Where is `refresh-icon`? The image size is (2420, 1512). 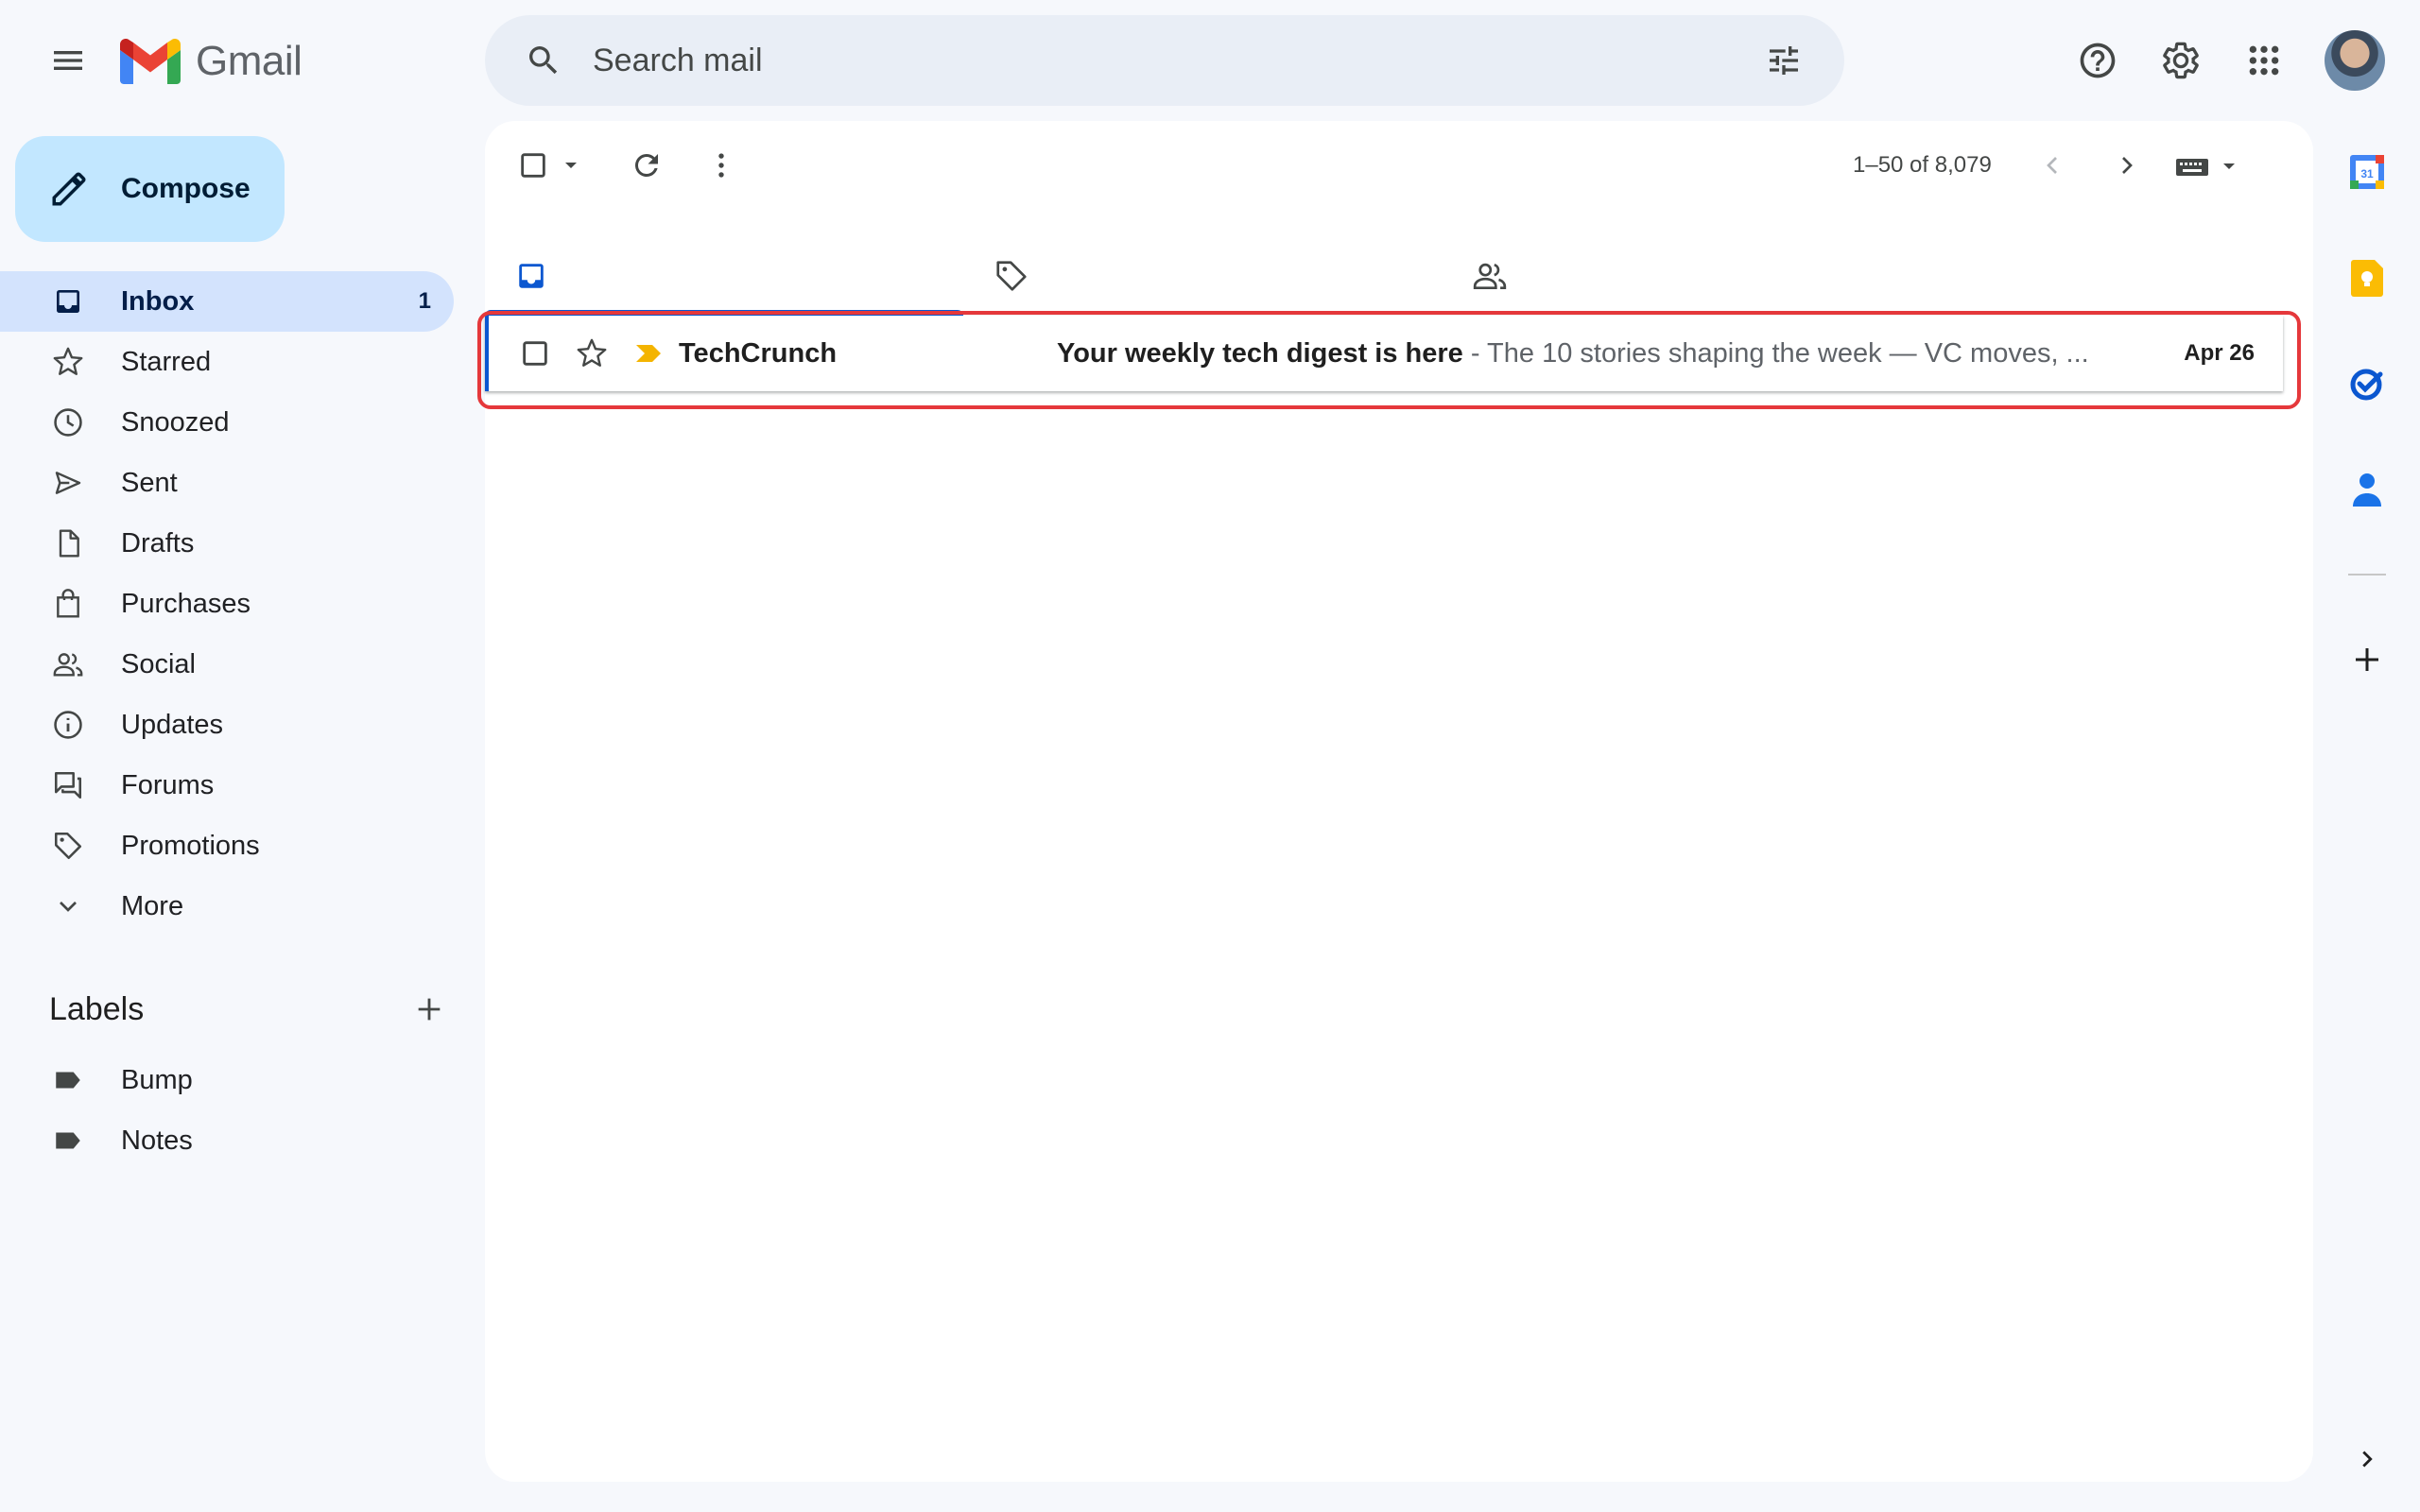 refresh-icon is located at coordinates (646, 165).